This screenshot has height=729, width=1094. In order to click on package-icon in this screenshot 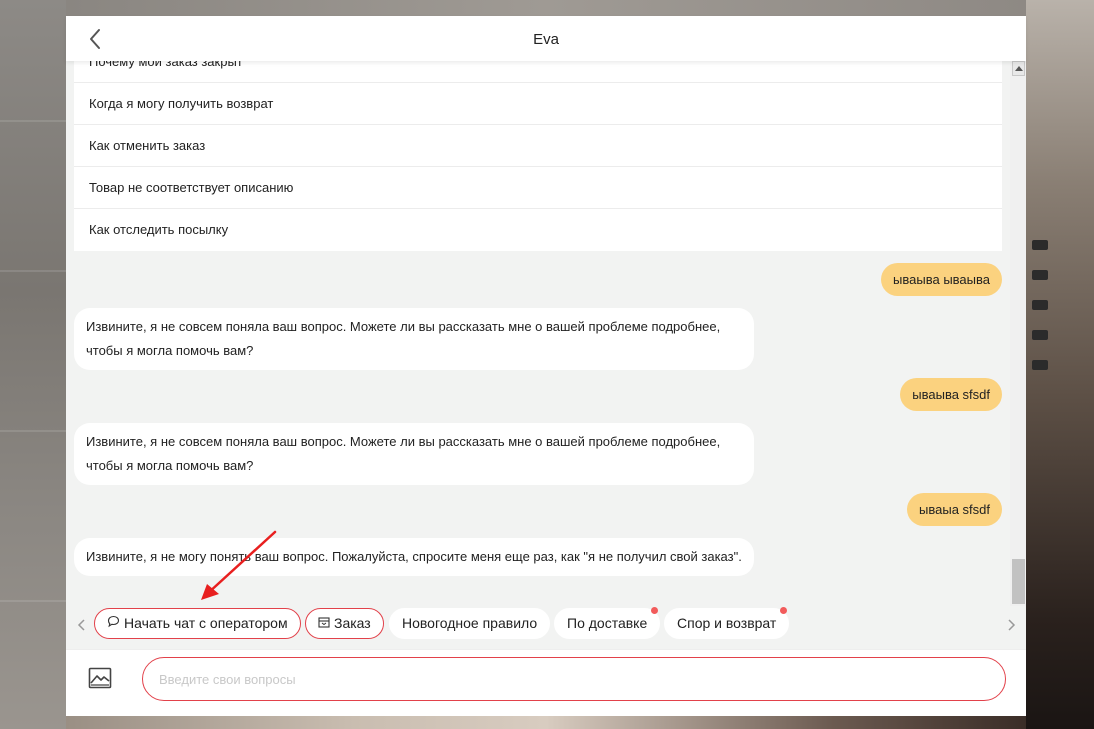, I will do `click(324, 623)`.